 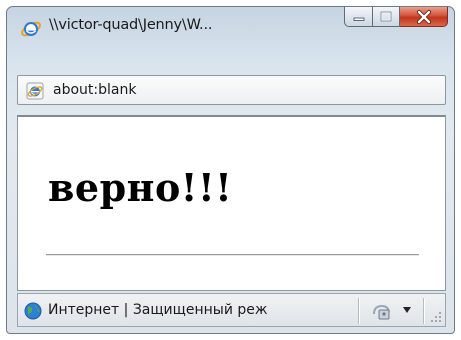 I want to click on close-icon, so click(x=423, y=16).